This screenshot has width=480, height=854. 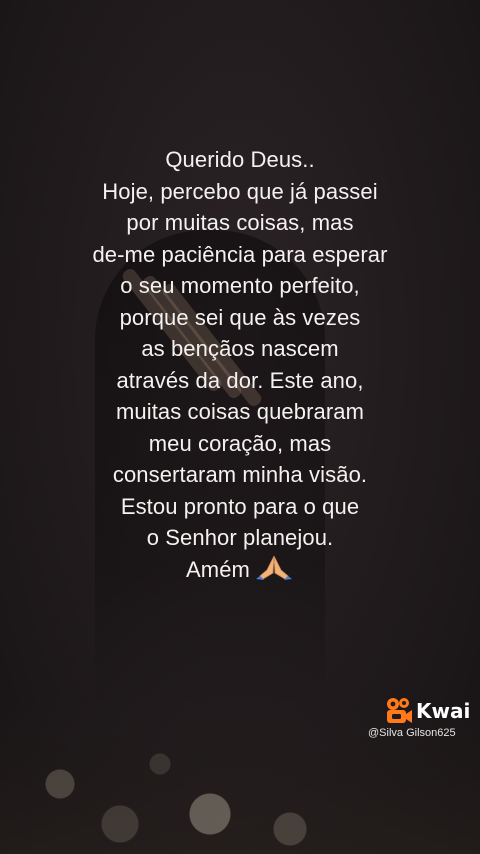 I want to click on text-line-amen: Amém, so click(x=240, y=570).